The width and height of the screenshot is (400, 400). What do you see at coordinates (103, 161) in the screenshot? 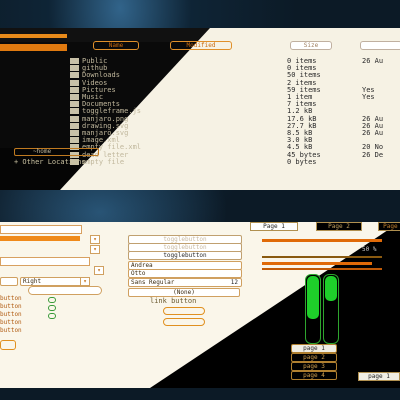
I see `file-name: empty file` at bounding box center [103, 161].